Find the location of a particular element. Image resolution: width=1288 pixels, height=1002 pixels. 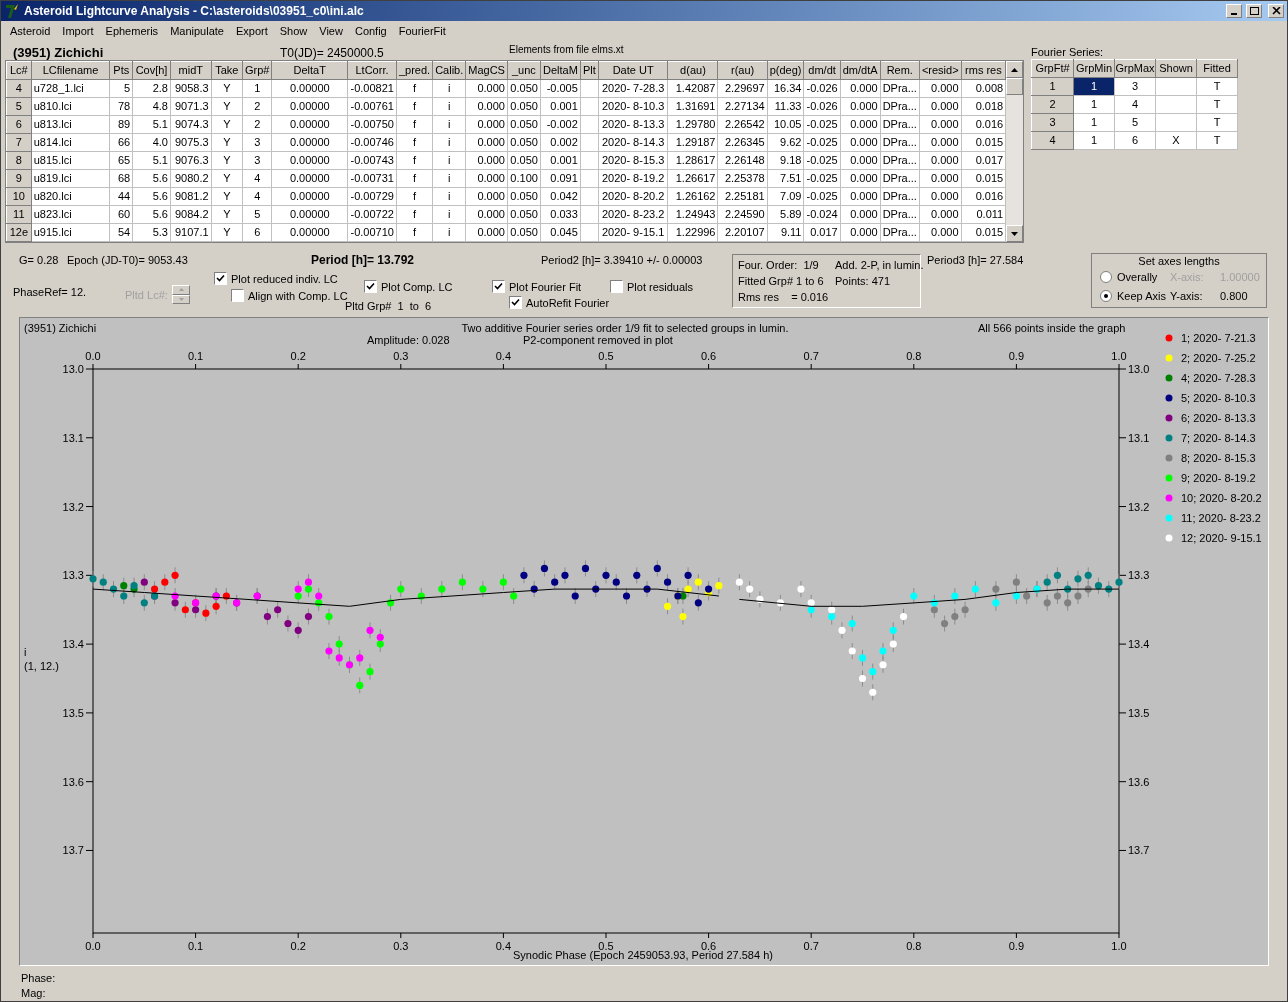

table-cell: 1.29780 is located at coordinates (692, 124).